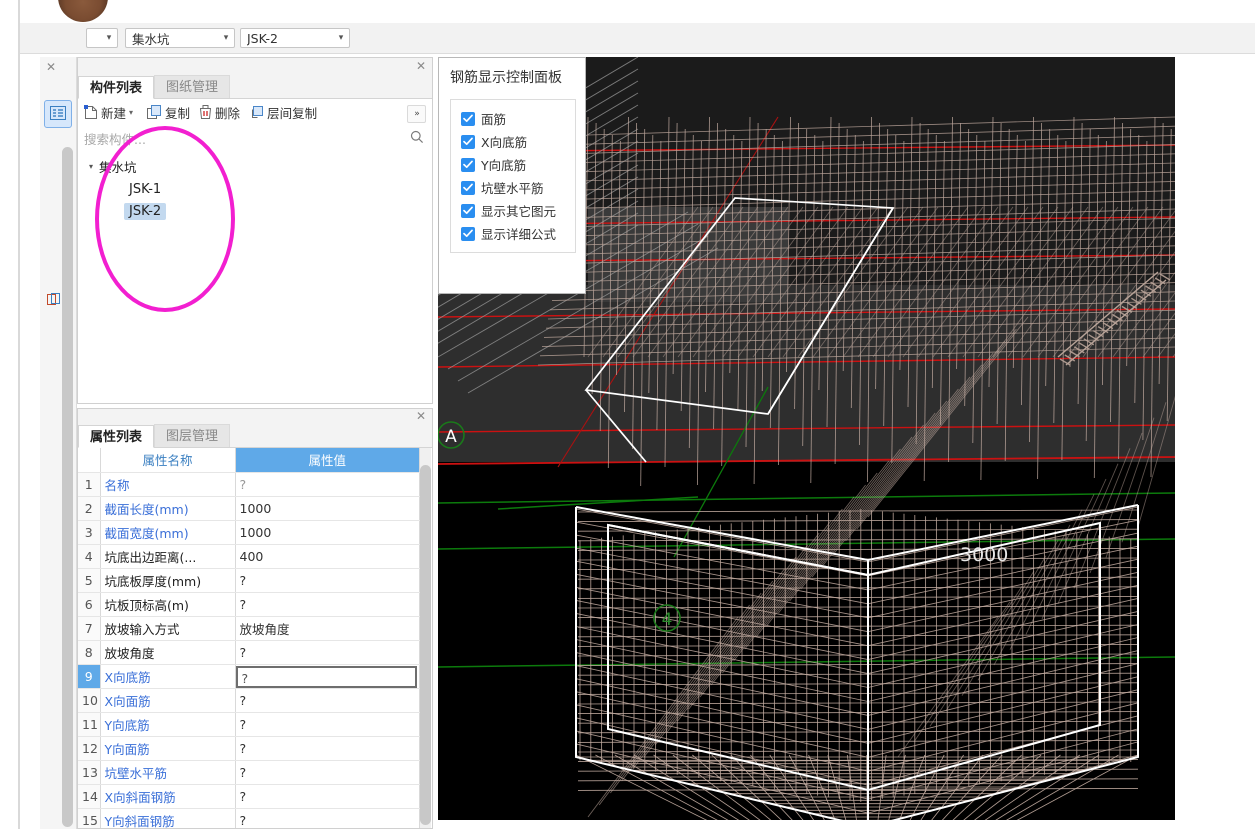  I want to click on property-name-cell: 放坡输入方式, so click(168, 628).